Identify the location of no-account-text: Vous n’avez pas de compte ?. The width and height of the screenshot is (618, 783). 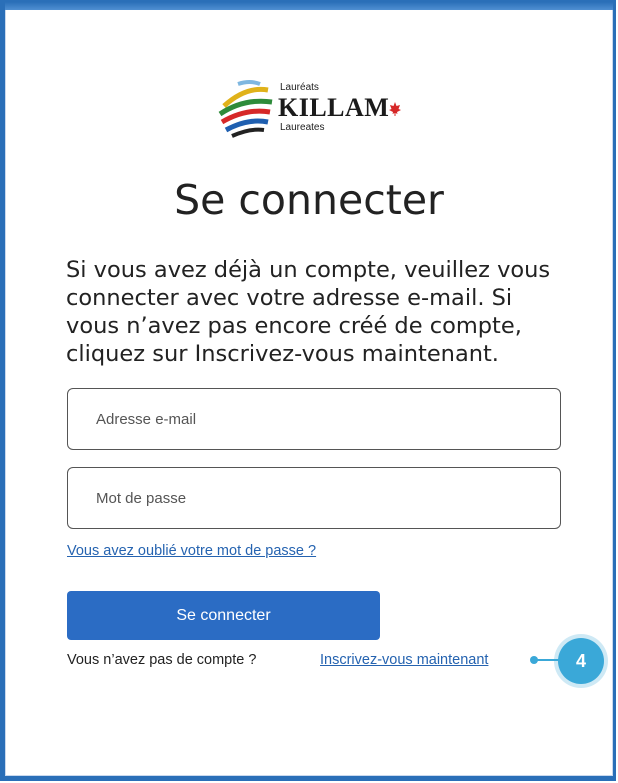
(162, 660).